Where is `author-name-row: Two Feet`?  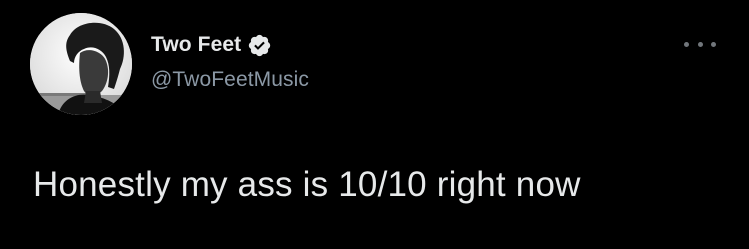
author-name-row: Two Feet is located at coordinates (211, 45).